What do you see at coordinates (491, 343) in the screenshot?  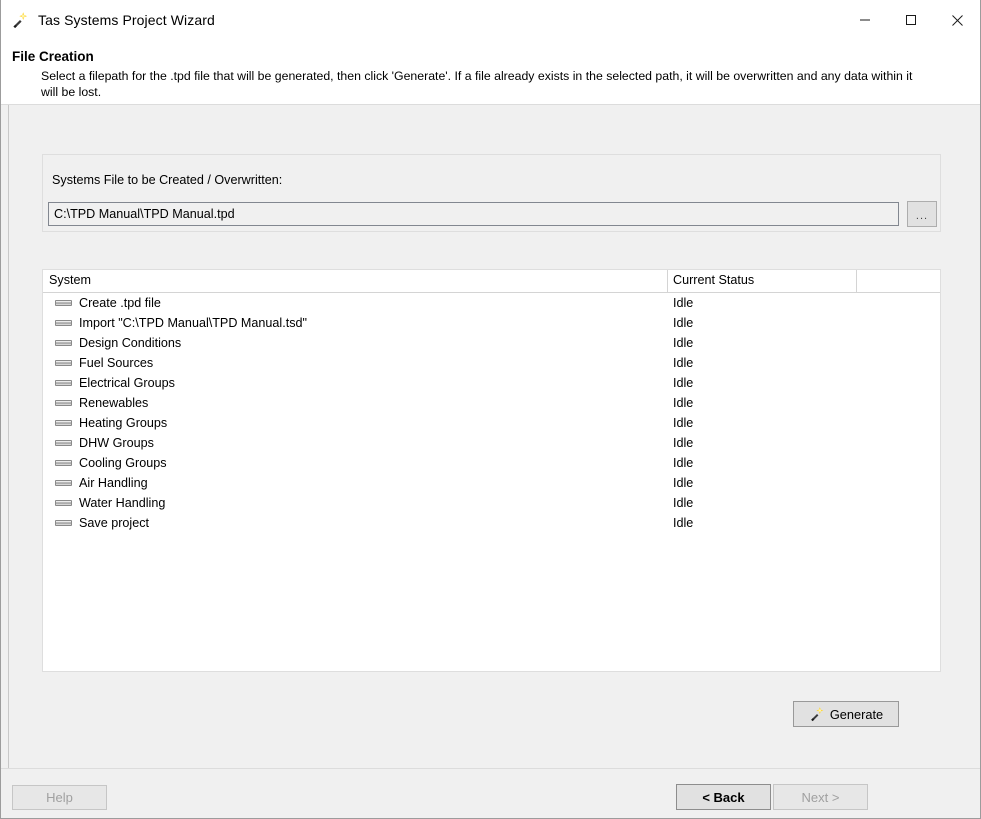 I see `table-row: Design Conditions Idle` at bounding box center [491, 343].